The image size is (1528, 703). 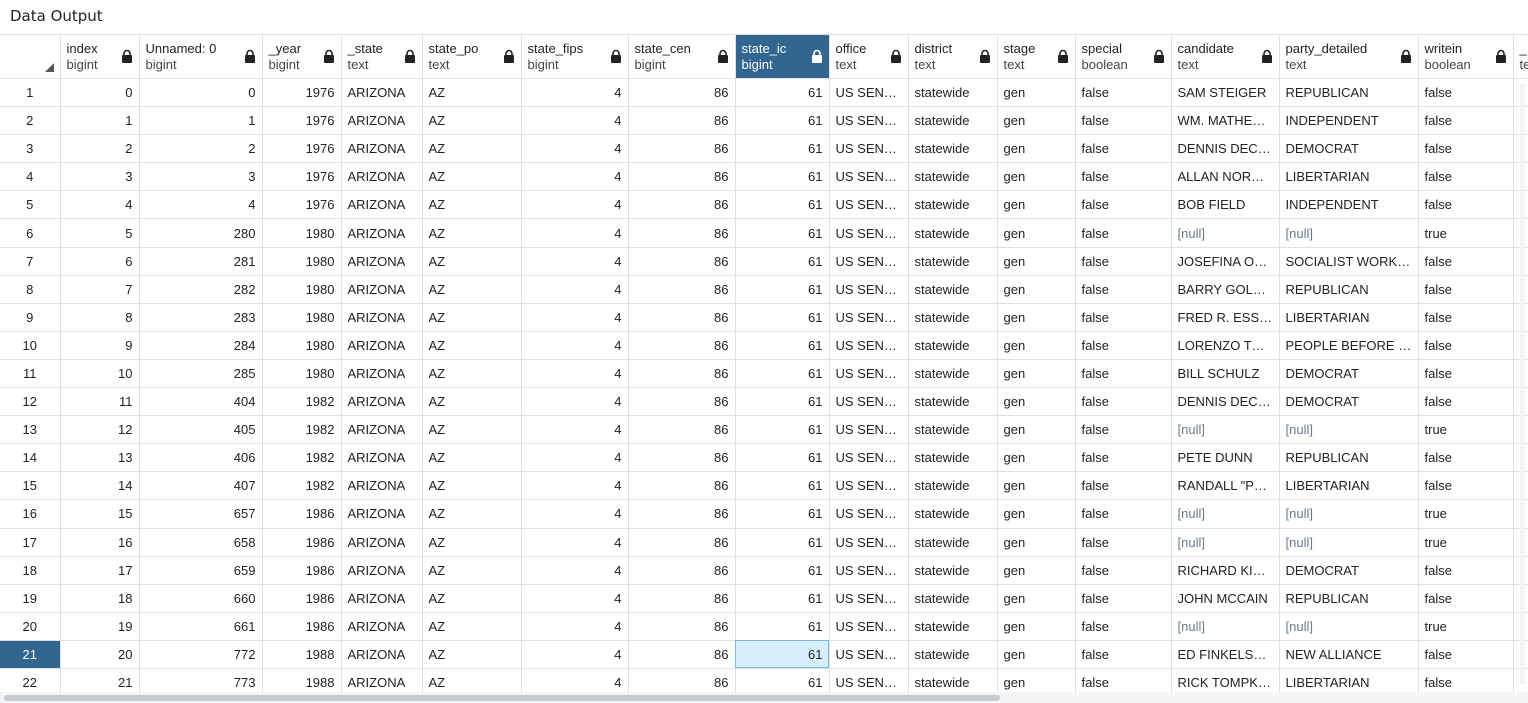 I want to click on grid-cell: 7, so click(x=100, y=289).